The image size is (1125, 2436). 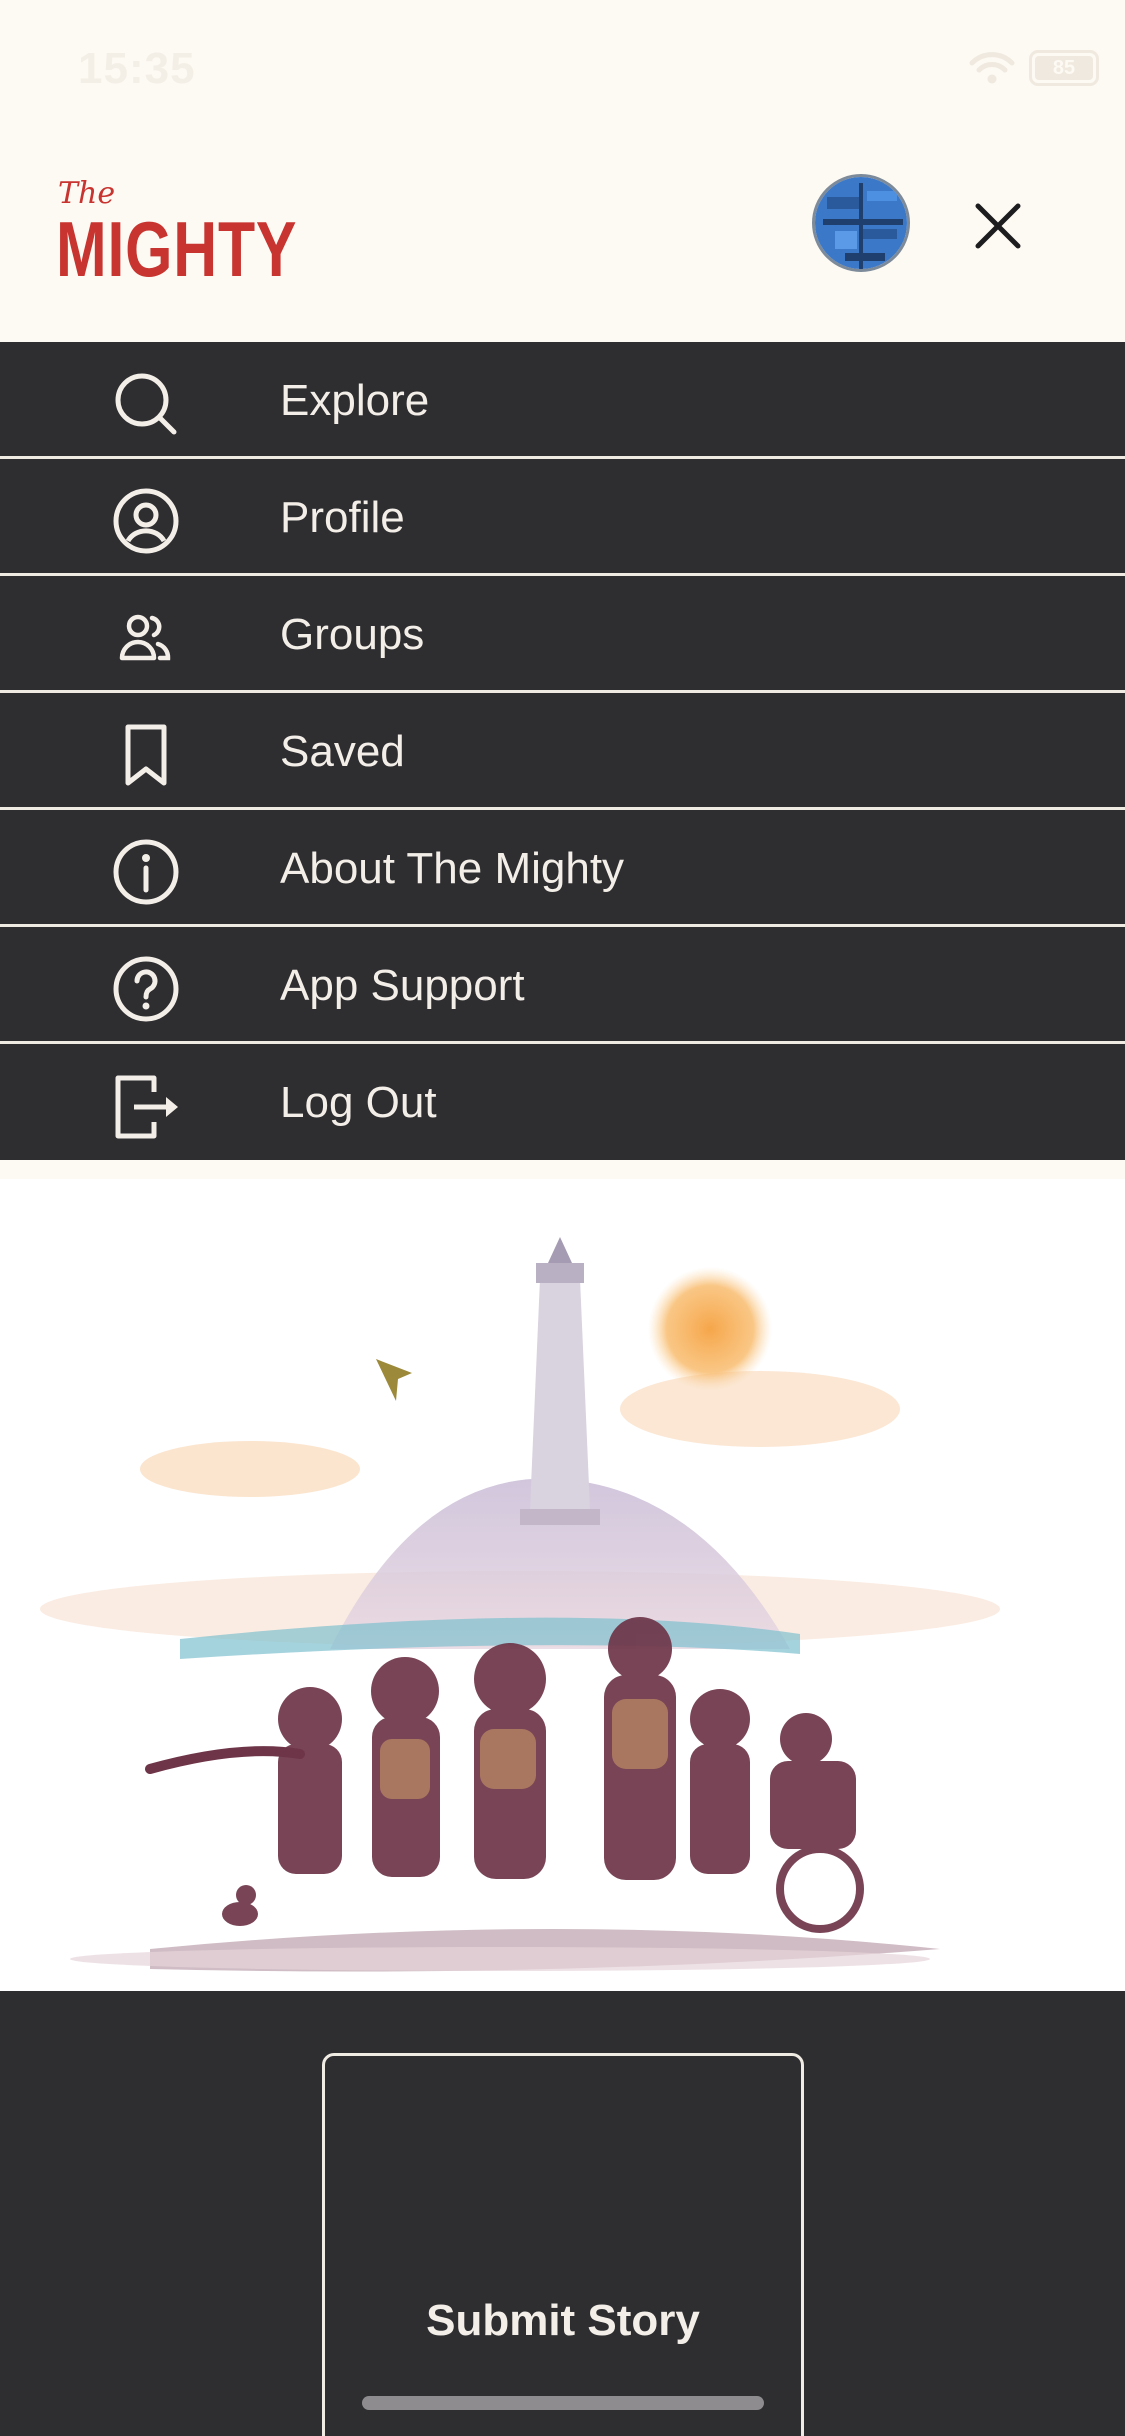 I want to click on info-icon, so click(x=146, y=872).